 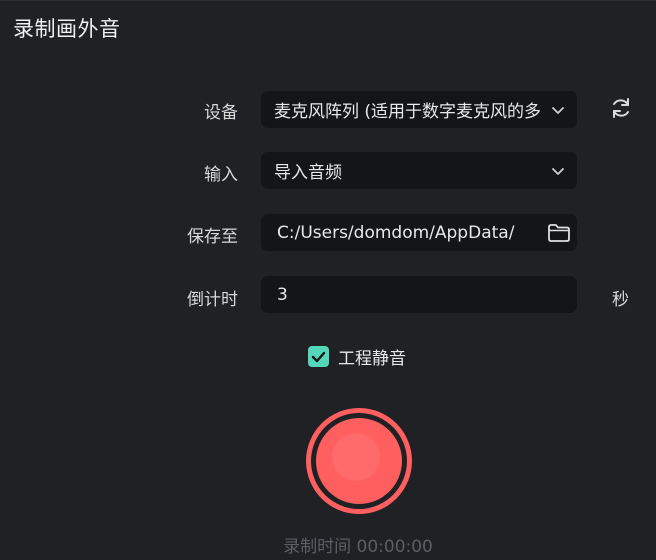 I want to click on input-label: 输入, so click(x=221, y=175).